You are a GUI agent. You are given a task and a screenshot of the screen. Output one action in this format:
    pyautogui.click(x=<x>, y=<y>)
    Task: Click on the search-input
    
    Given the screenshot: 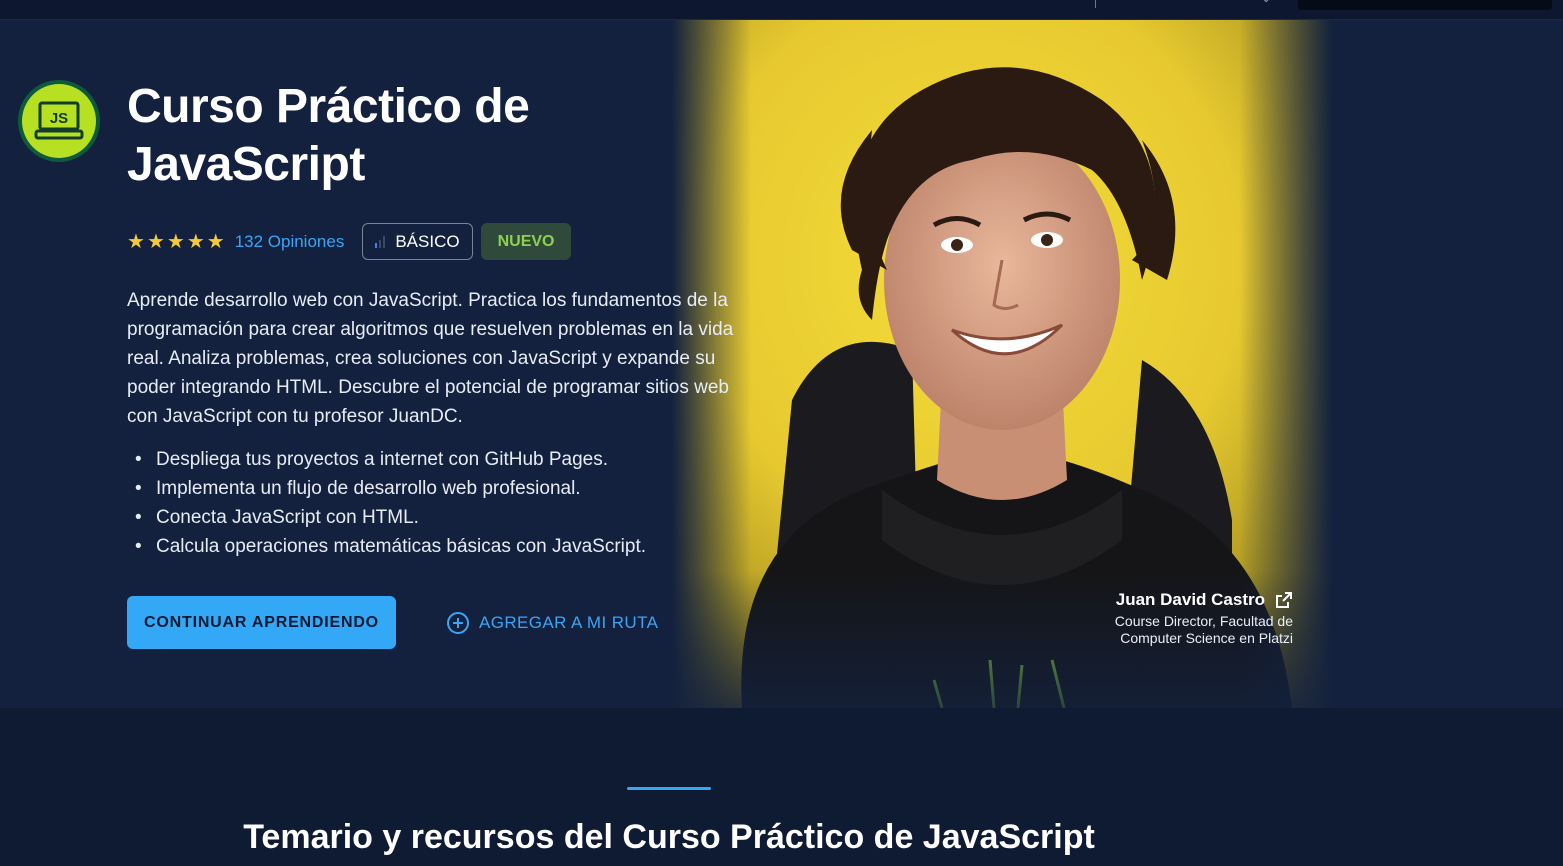 What is the action you would take?
    pyautogui.click(x=1425, y=5)
    